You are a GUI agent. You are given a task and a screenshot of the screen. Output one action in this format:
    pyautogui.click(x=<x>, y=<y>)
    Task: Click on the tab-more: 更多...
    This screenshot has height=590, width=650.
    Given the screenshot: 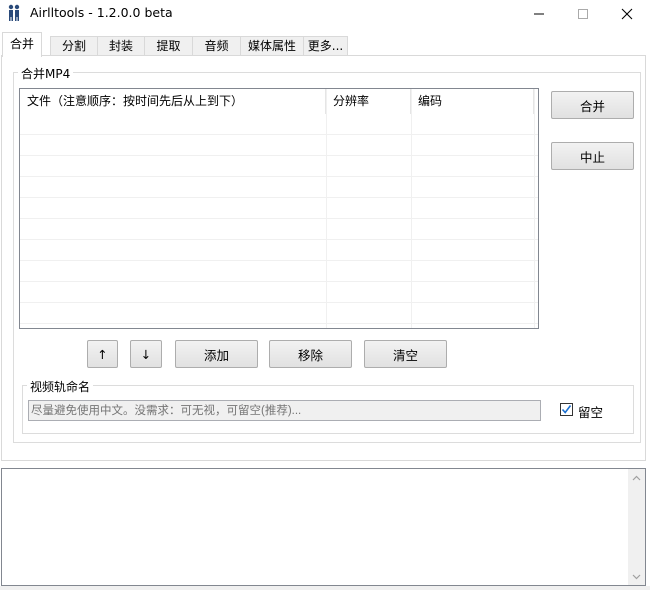 What is the action you would take?
    pyautogui.click(x=325, y=46)
    